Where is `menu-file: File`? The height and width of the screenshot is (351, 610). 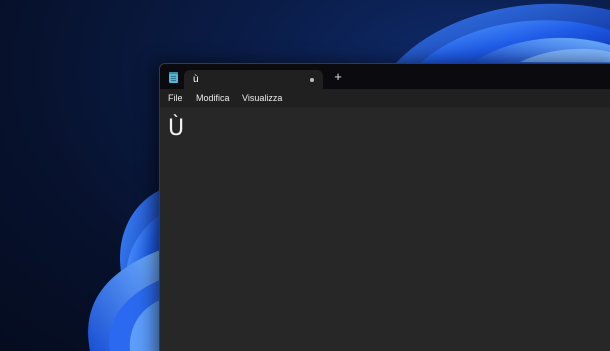
menu-file: File is located at coordinates (175, 98).